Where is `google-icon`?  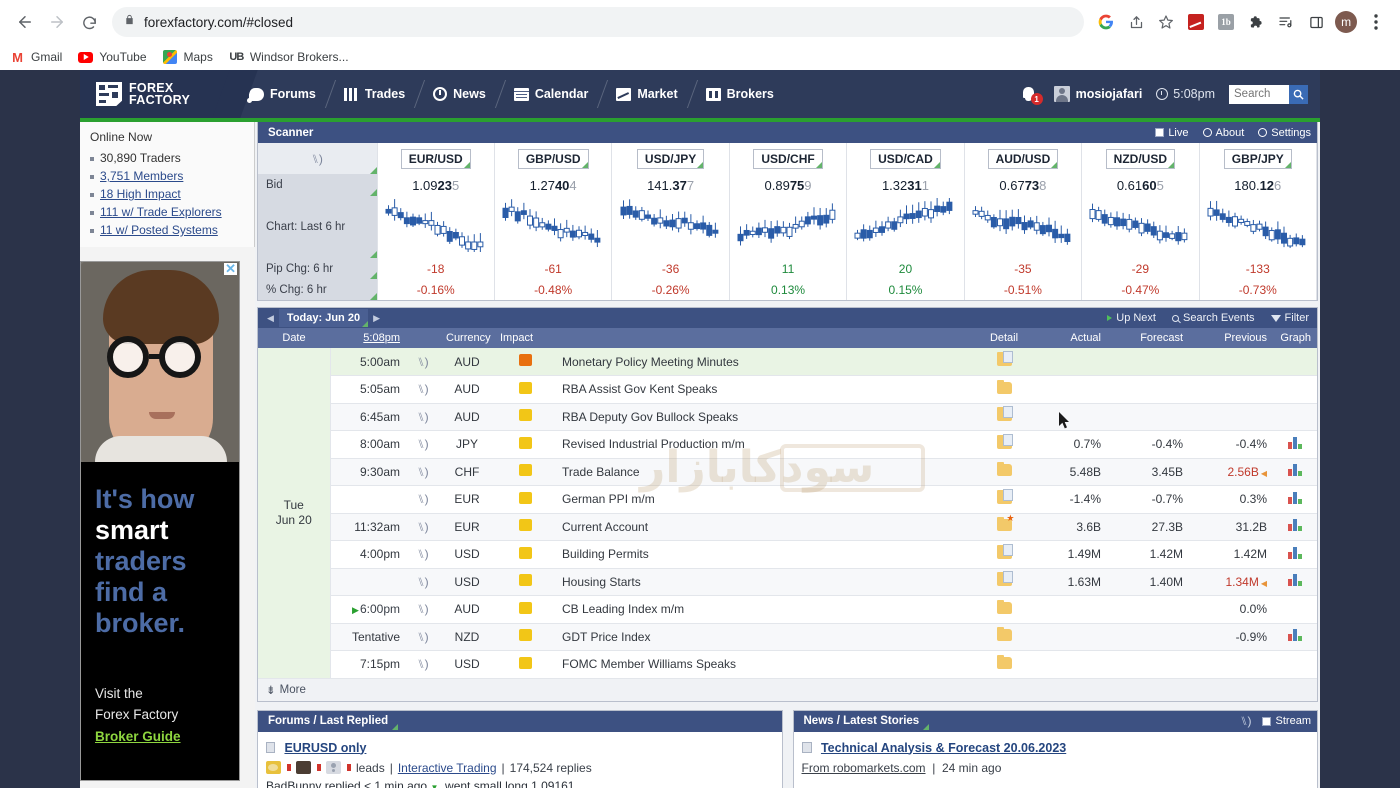
google-icon is located at coordinates (1106, 22).